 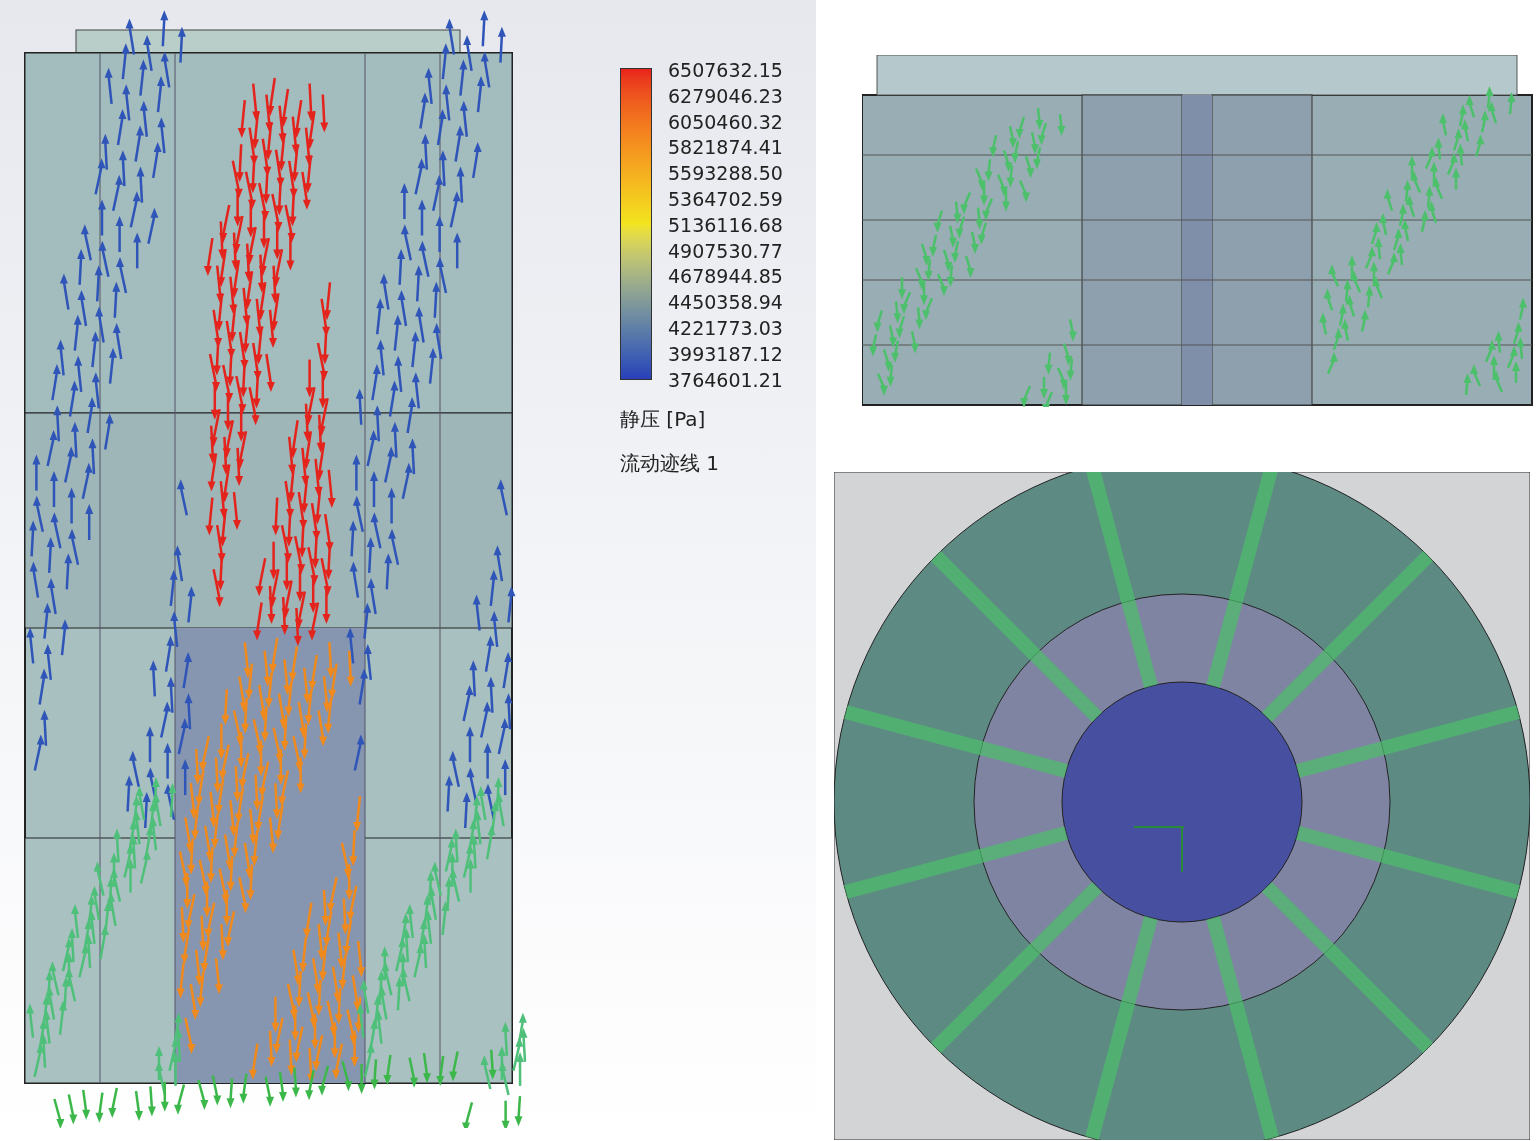 I want to click on scale-value: 3993187.12, so click(x=725, y=354).